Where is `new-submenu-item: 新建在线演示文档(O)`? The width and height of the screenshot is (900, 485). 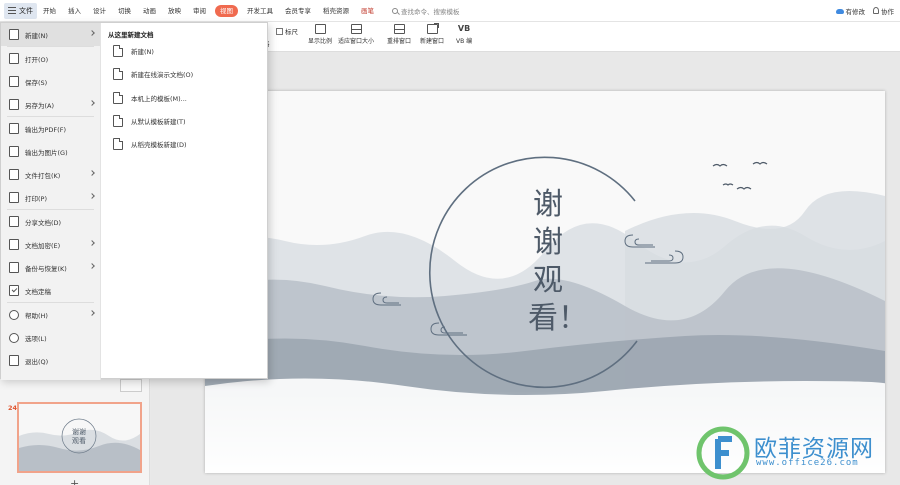 new-submenu-item: 新建在线演示文档(O) is located at coordinates (153, 74).